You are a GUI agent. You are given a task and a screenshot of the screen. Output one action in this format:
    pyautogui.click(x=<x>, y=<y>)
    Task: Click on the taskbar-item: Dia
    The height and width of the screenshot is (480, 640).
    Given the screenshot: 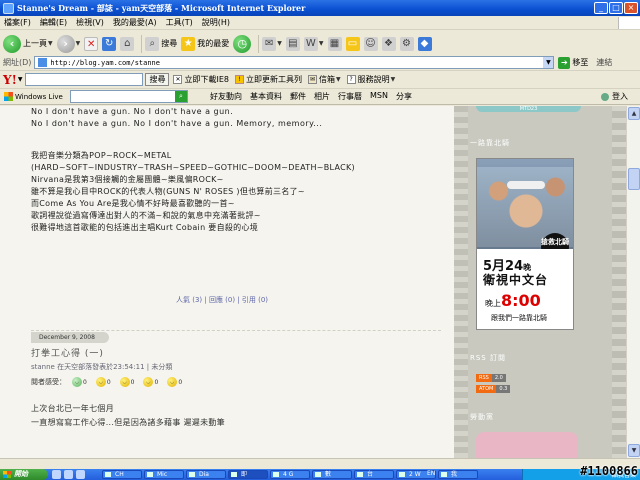 What is the action you would take?
    pyautogui.click(x=206, y=474)
    